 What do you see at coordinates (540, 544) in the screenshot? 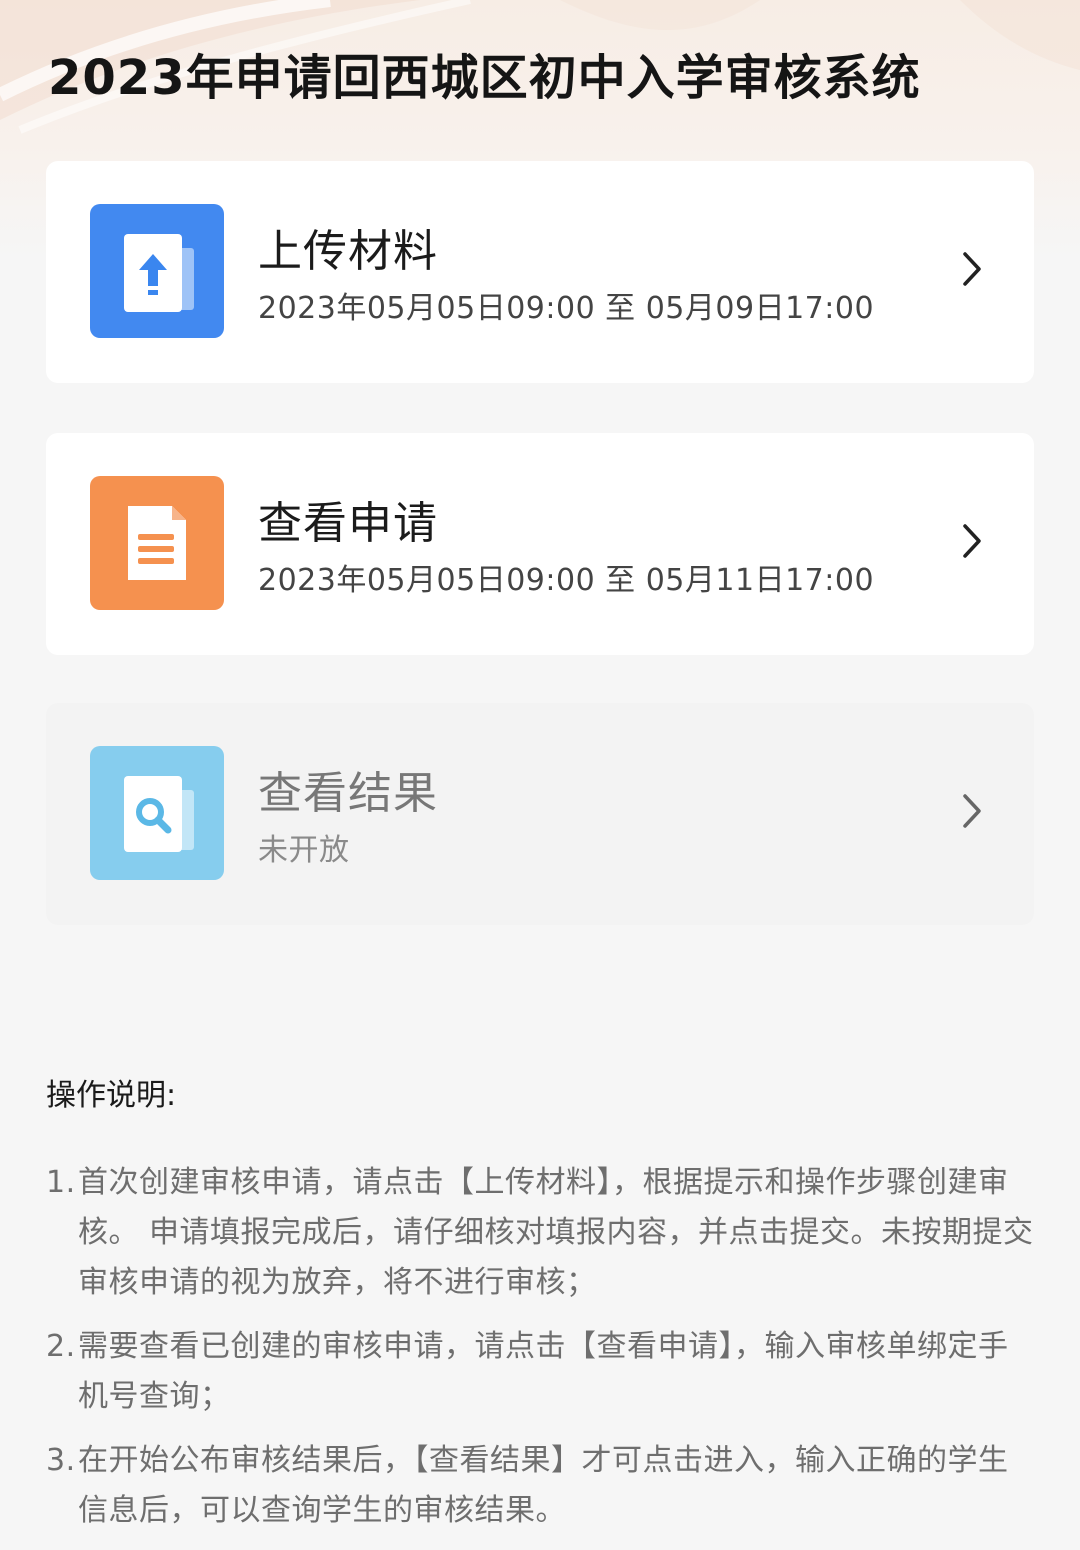
I see `view-application-card: 查看申请 2023年05月05日09:00 至 05月11日17:00` at bounding box center [540, 544].